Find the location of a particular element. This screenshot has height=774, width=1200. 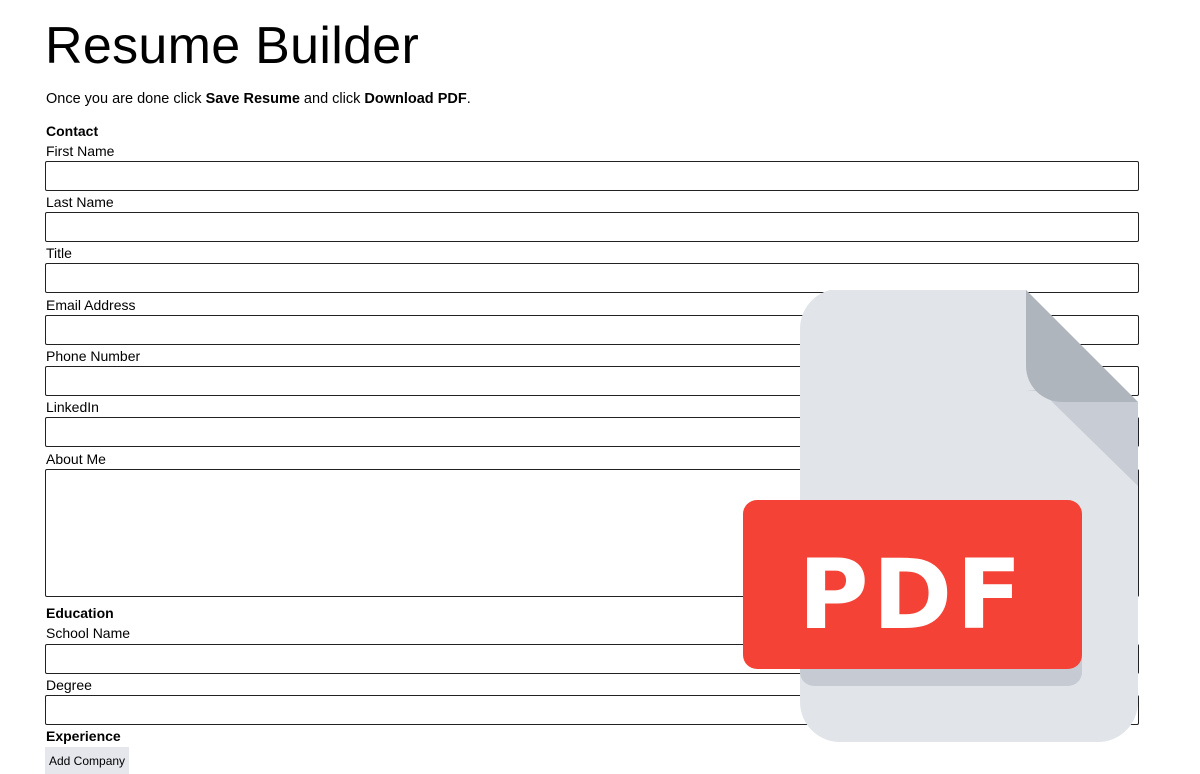

linkedin-label: LinkedIn is located at coordinates (72, 407).